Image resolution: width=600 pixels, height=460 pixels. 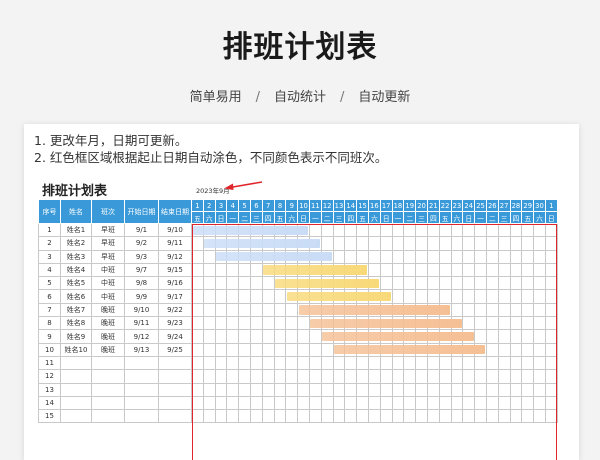 What do you see at coordinates (49, 283) in the screenshot?
I see `cell-no: 5` at bounding box center [49, 283].